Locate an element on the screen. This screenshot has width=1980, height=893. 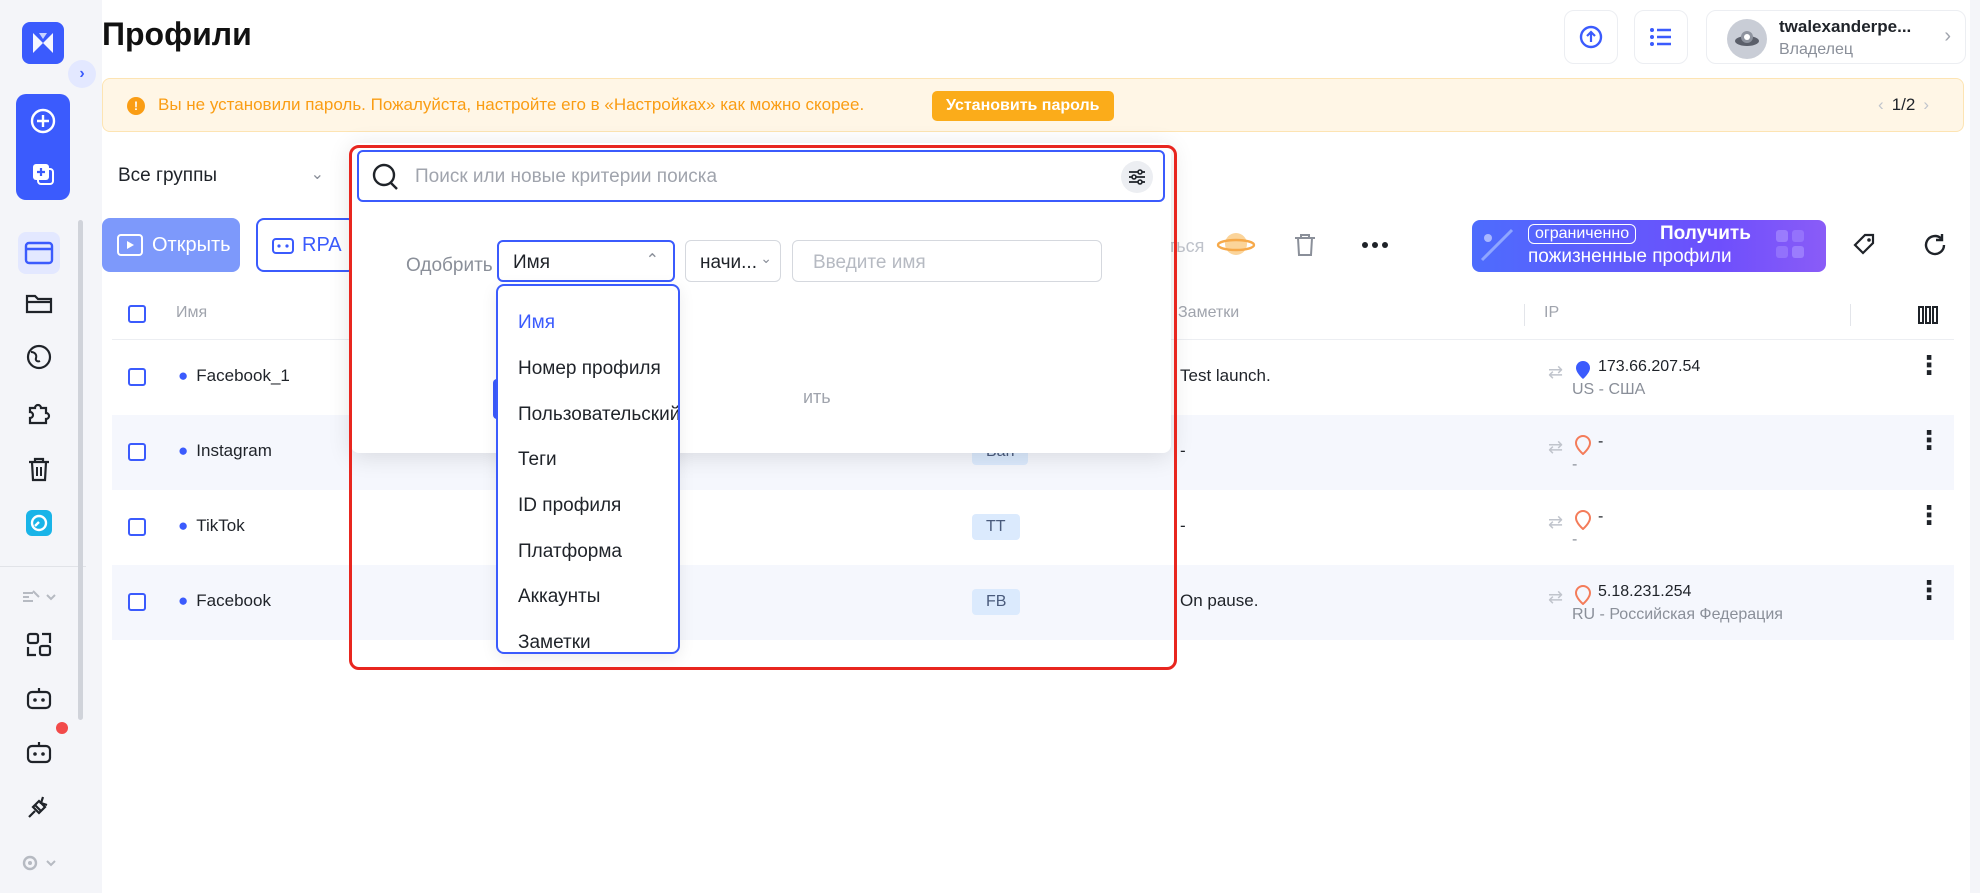
criteria-field-select: Имя ⌃ is located at coordinates (586, 261).